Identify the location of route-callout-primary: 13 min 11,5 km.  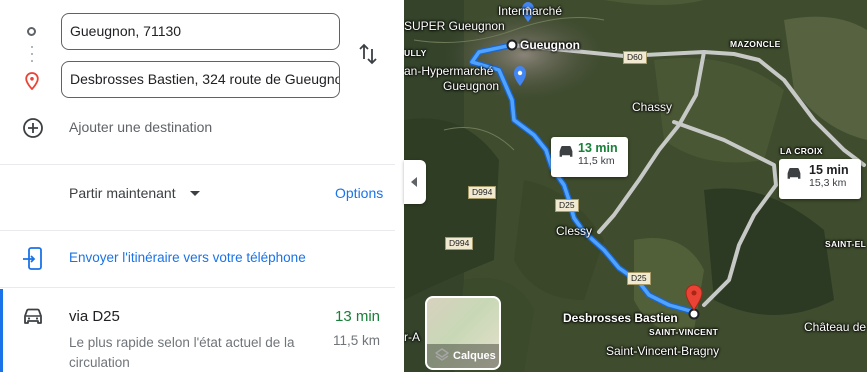
(589, 157).